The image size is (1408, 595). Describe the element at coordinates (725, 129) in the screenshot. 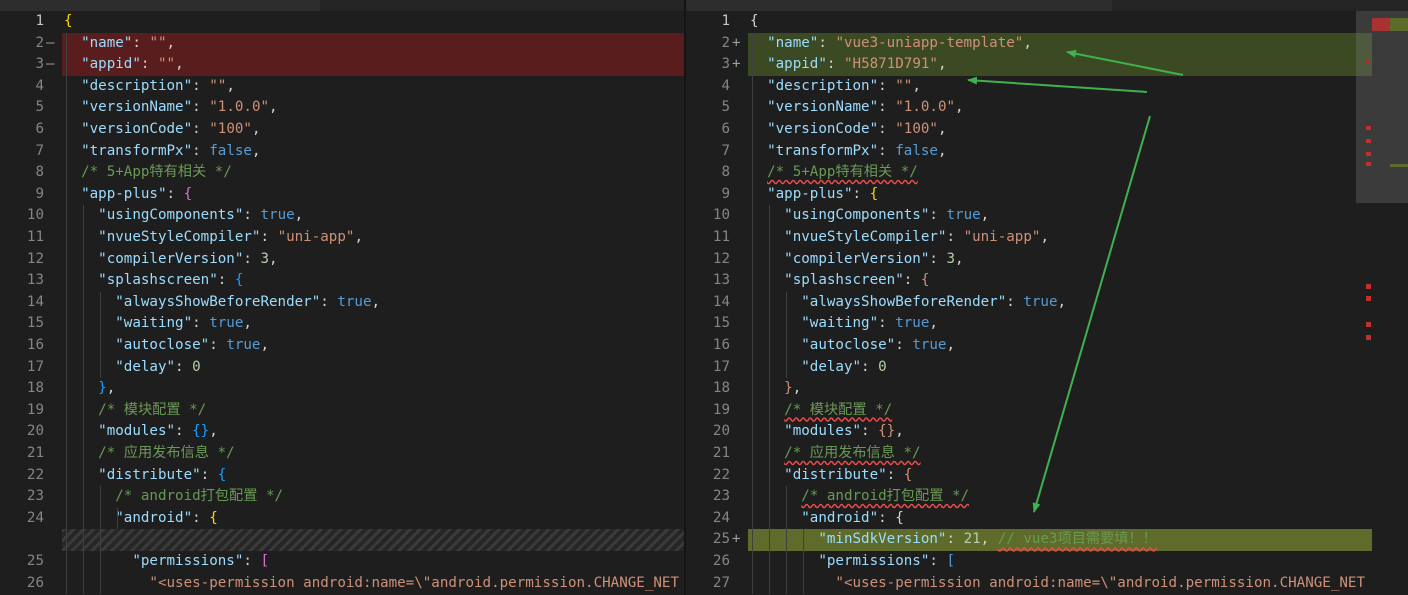

I see `line-number-text: 6` at that location.